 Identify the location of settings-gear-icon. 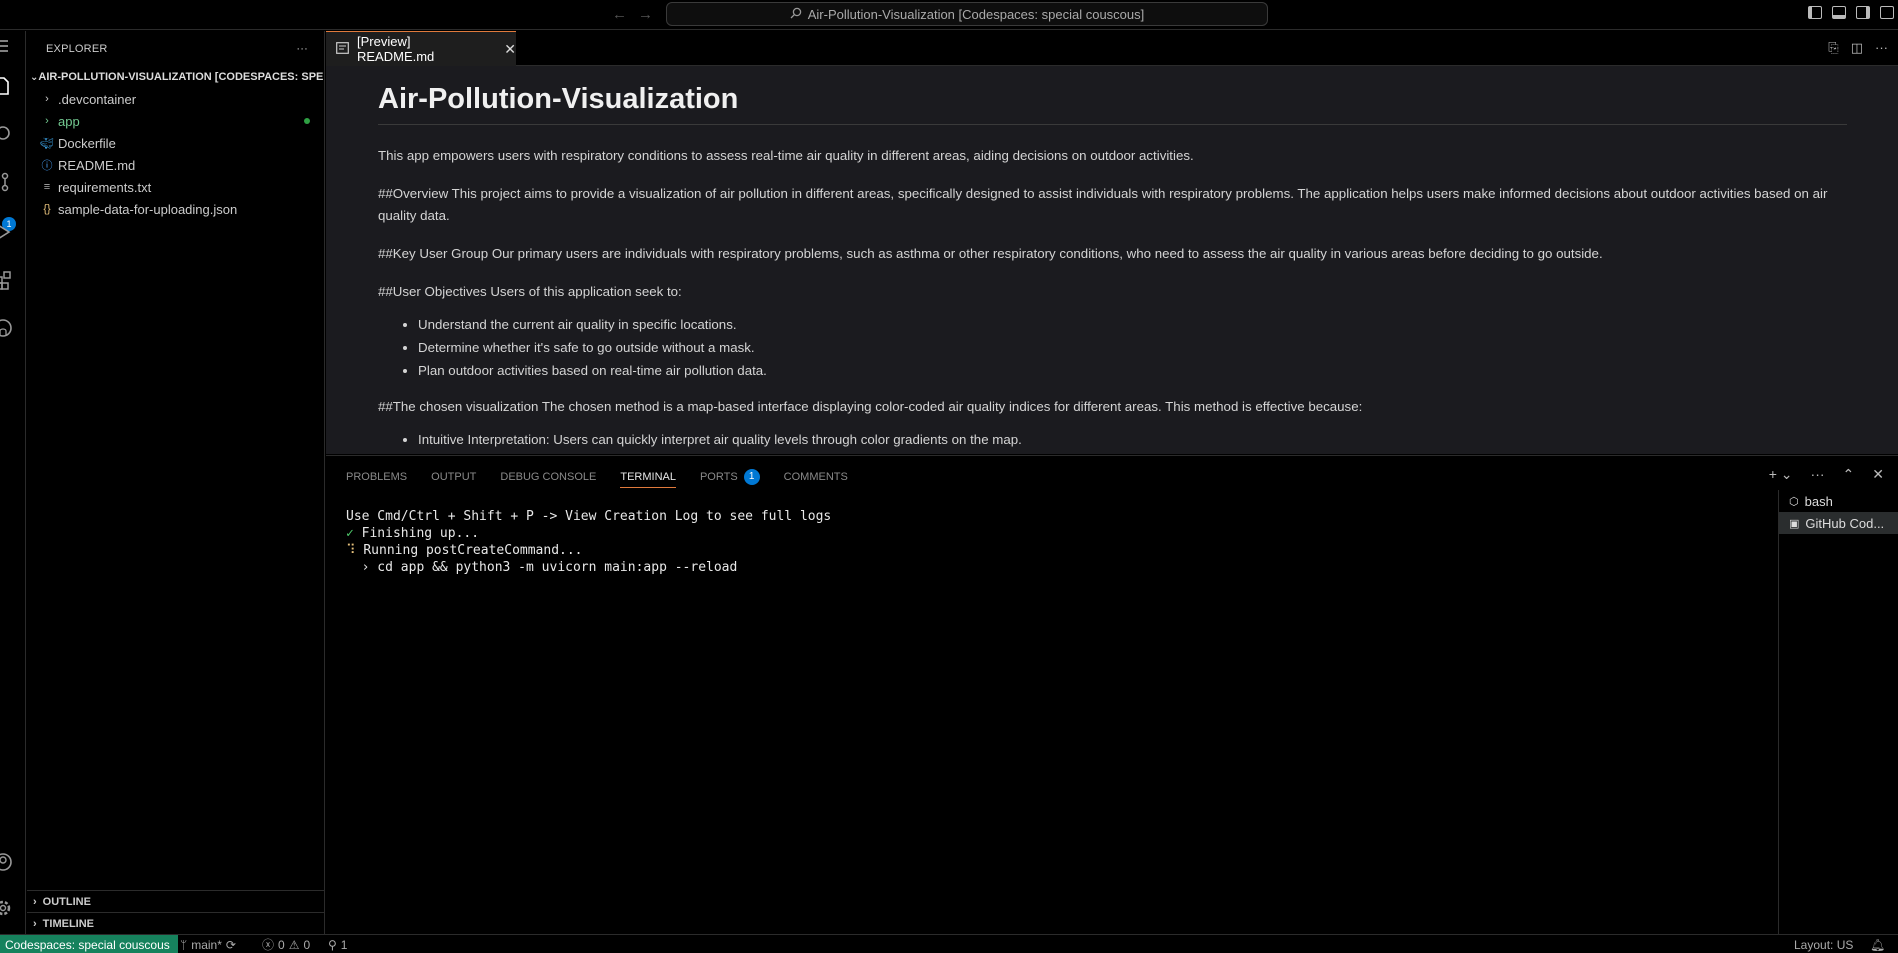
(7, 908).